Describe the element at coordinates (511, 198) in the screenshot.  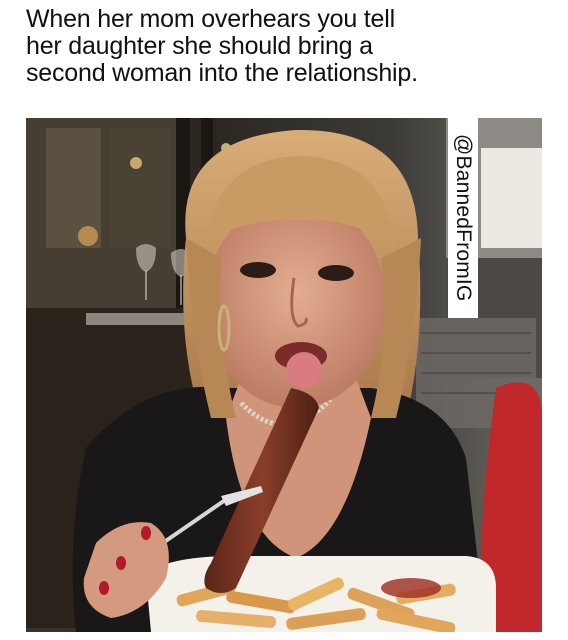
I see `truck-panel` at that location.